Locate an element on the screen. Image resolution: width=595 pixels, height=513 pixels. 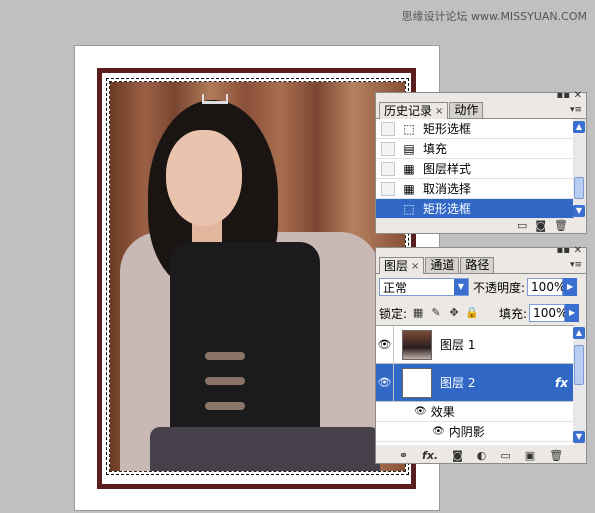
tab-channels: 通道 is located at coordinates (442, 265).